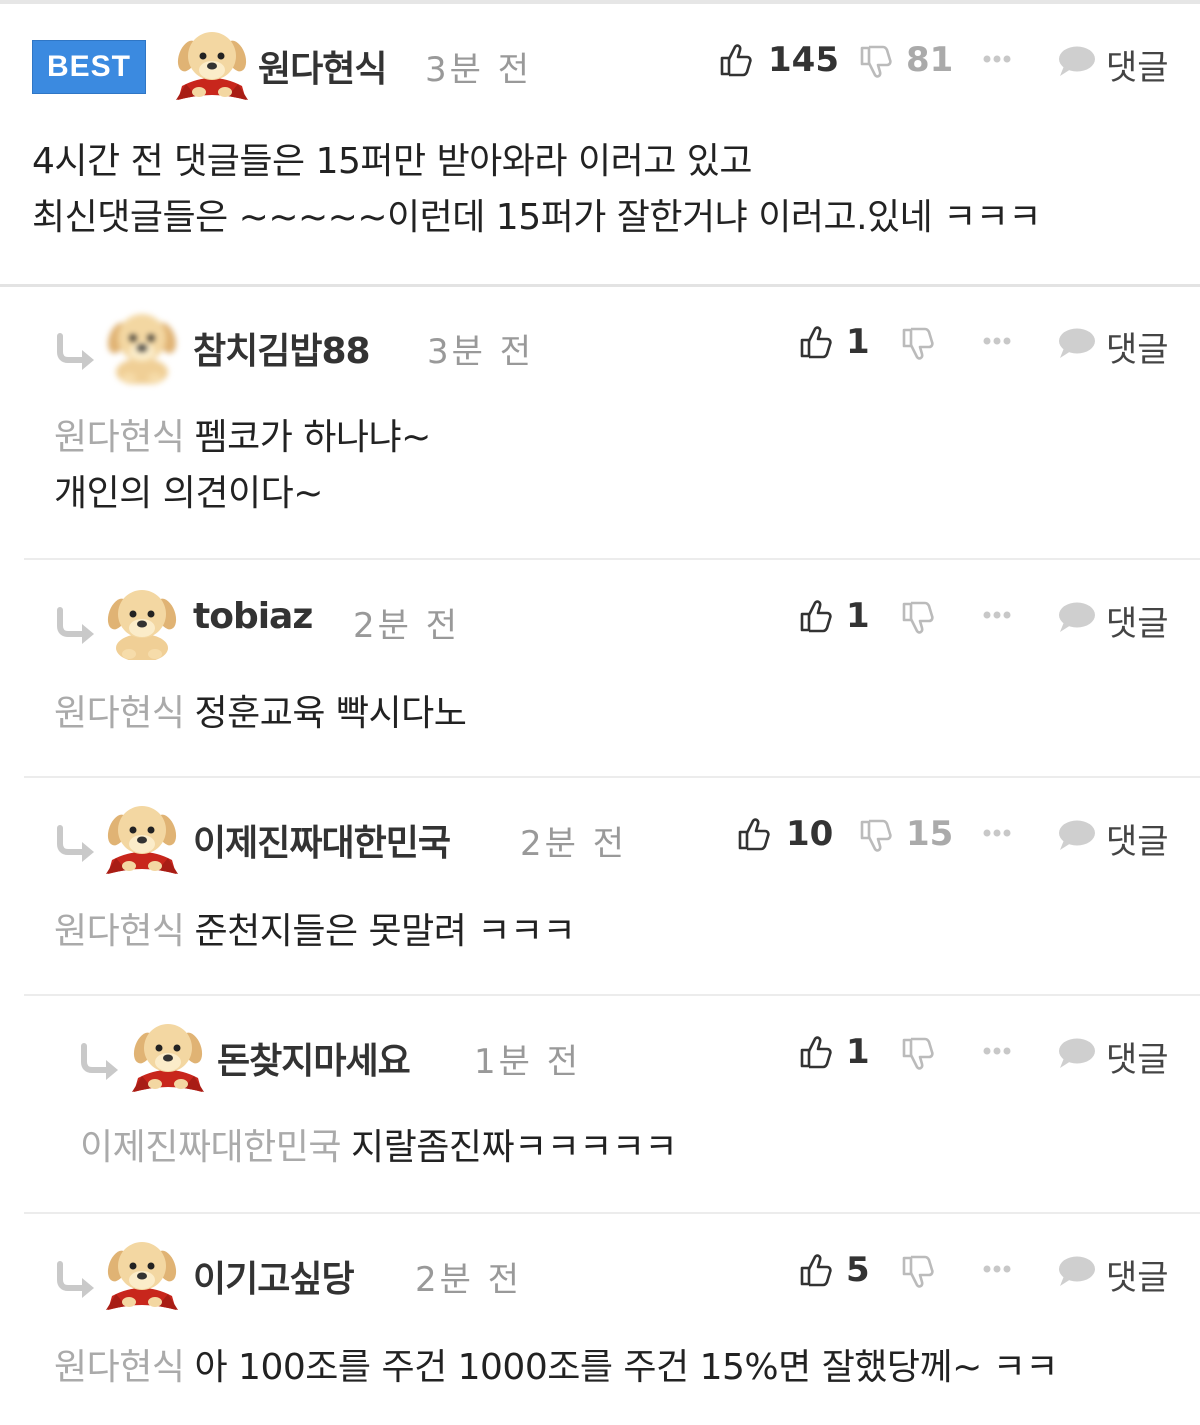 This screenshot has width=1200, height=1425. Describe the element at coordinates (312, 437) in the screenshot. I see `comment-body-line: 펨코가 하나냐~` at that location.